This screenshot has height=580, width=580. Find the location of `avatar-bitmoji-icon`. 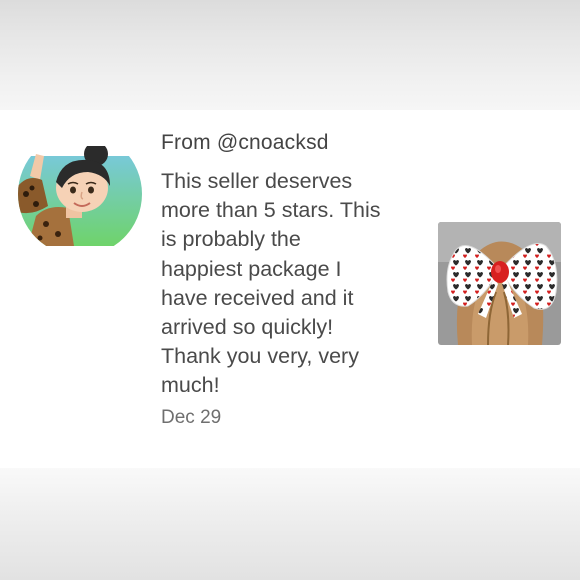

avatar-bitmoji-icon is located at coordinates (80, 196).